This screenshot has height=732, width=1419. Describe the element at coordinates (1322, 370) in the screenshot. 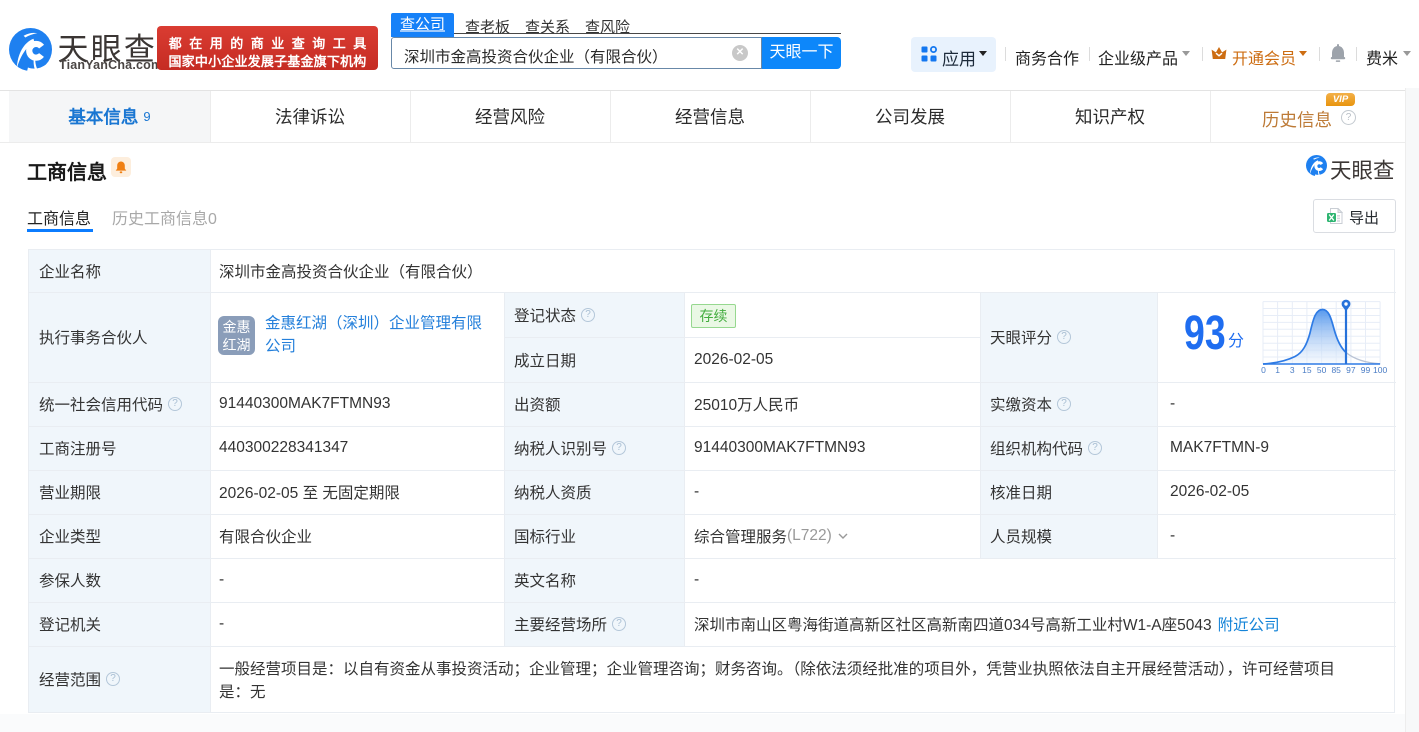

I see `svg-text: 50` at that location.